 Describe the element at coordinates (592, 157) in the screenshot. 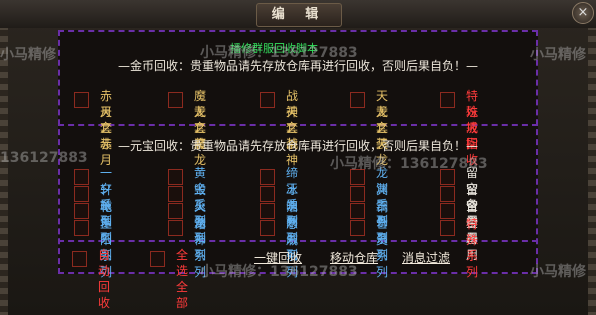

I see `frame-border-right` at that location.